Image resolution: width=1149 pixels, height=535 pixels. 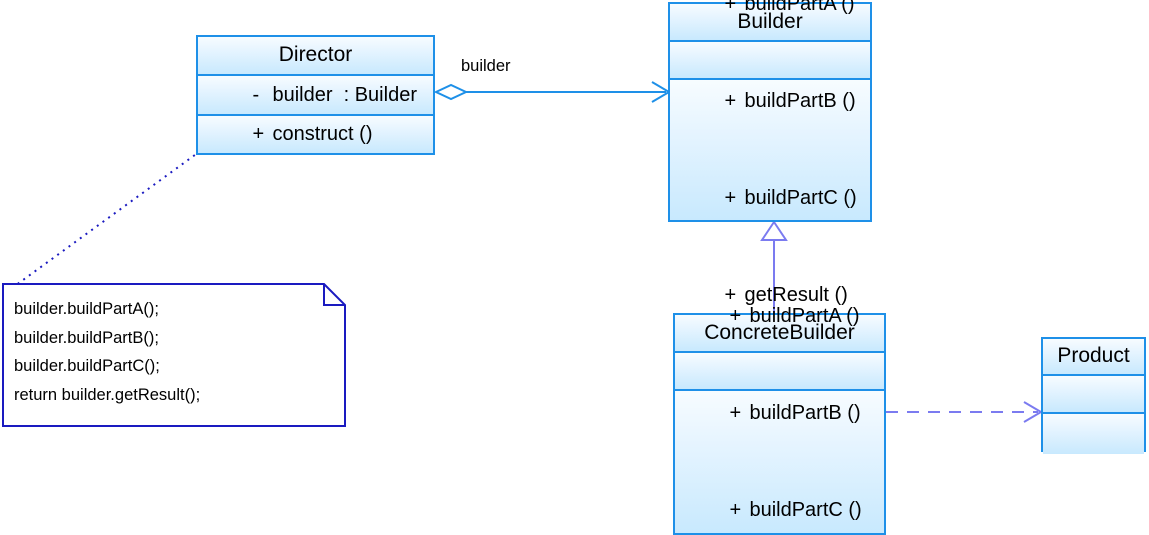 I want to click on aggregation-diamond, so click(x=451, y=92).